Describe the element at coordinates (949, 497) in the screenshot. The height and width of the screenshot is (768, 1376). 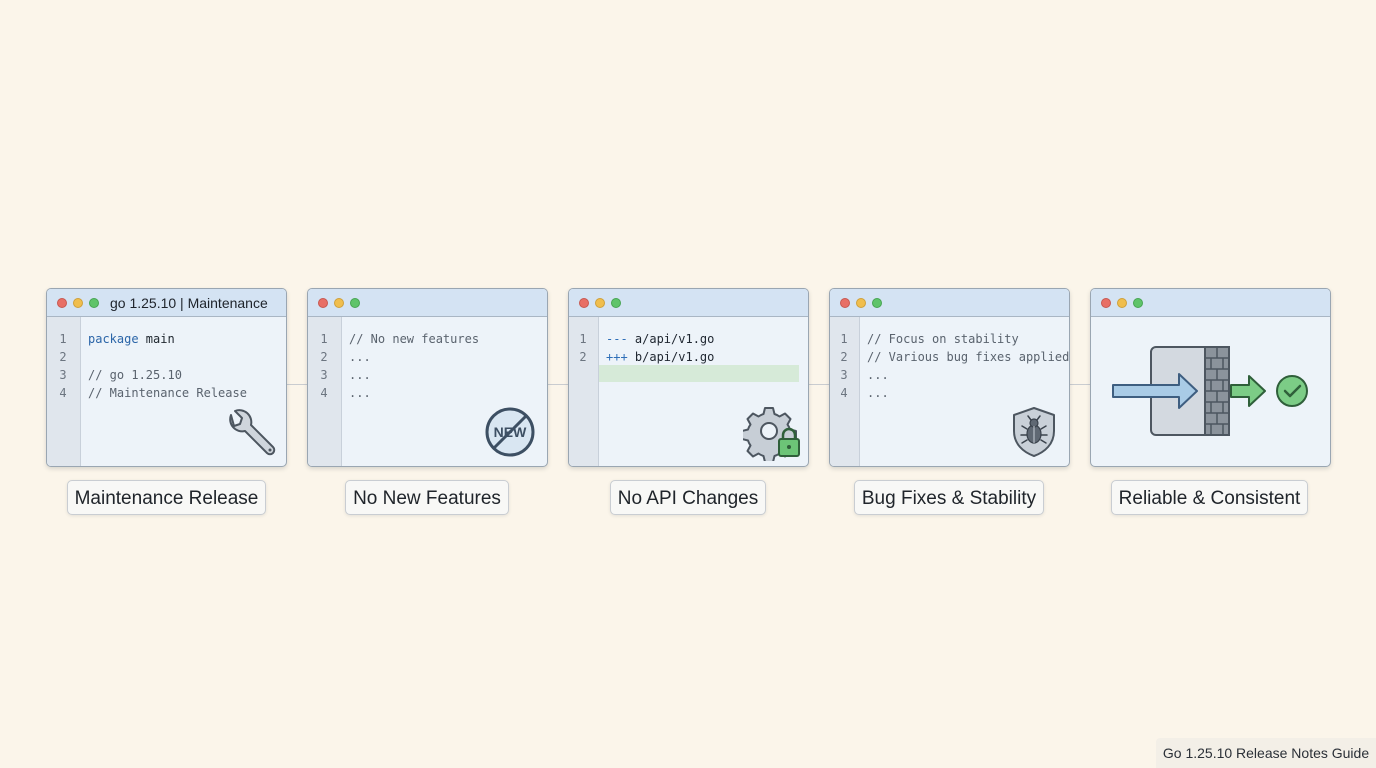
I see `label-bug-fixes-stability: Bug Fixes & Stability` at that location.